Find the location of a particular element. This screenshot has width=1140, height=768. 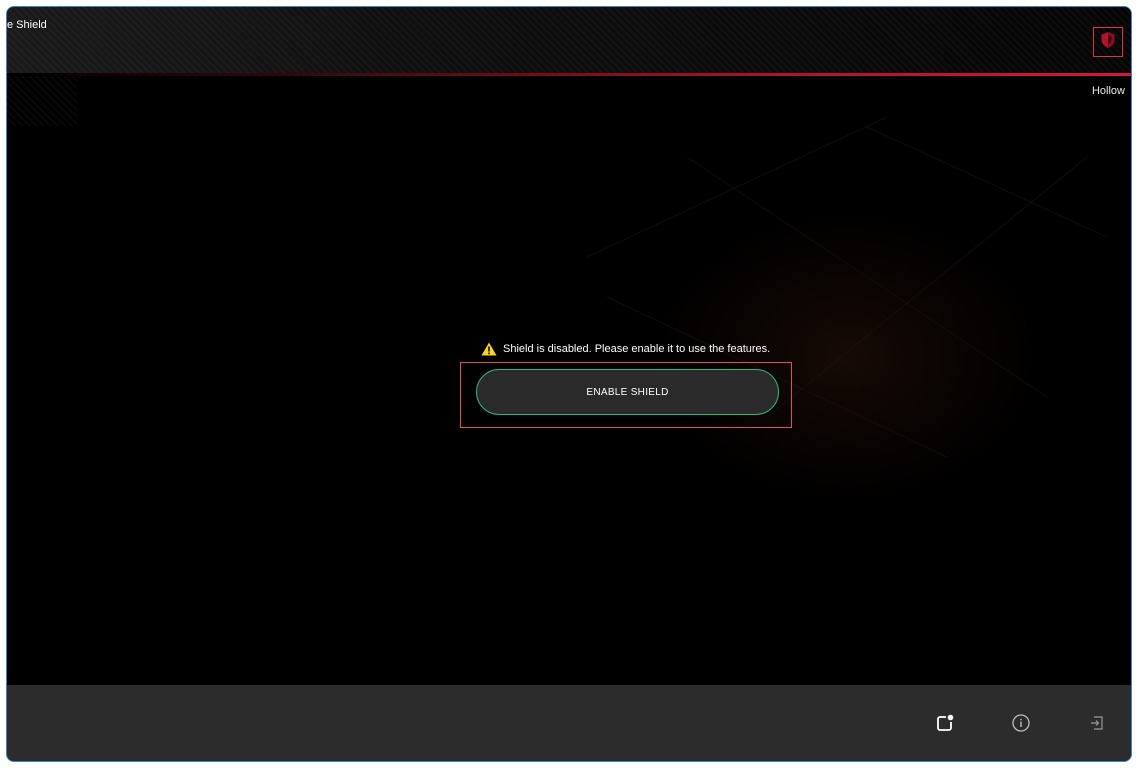

shield-status-button is located at coordinates (1108, 42).